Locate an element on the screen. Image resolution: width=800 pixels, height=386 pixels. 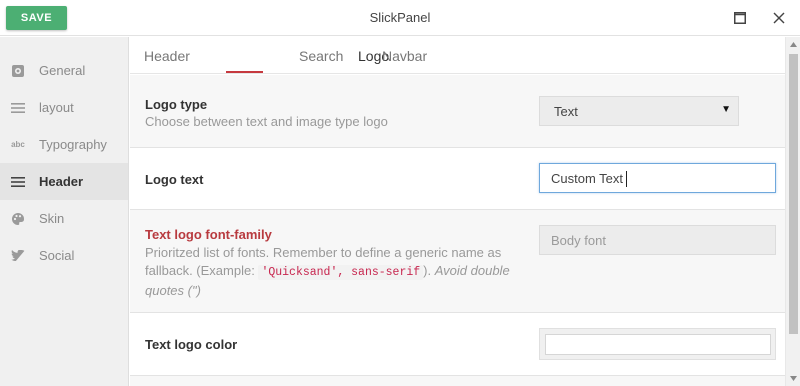
sidebar-item-label: Header is located at coordinates (61, 181).